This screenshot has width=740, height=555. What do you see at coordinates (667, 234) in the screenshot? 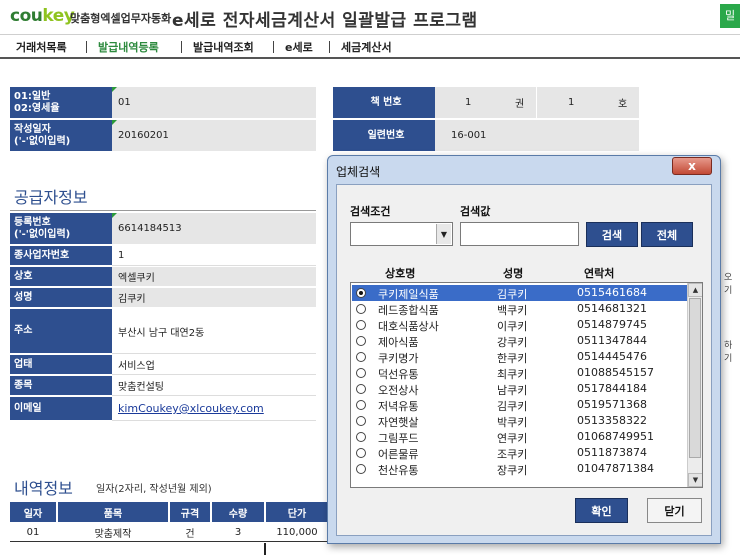
I see `show-all-button: 전체` at bounding box center [667, 234].